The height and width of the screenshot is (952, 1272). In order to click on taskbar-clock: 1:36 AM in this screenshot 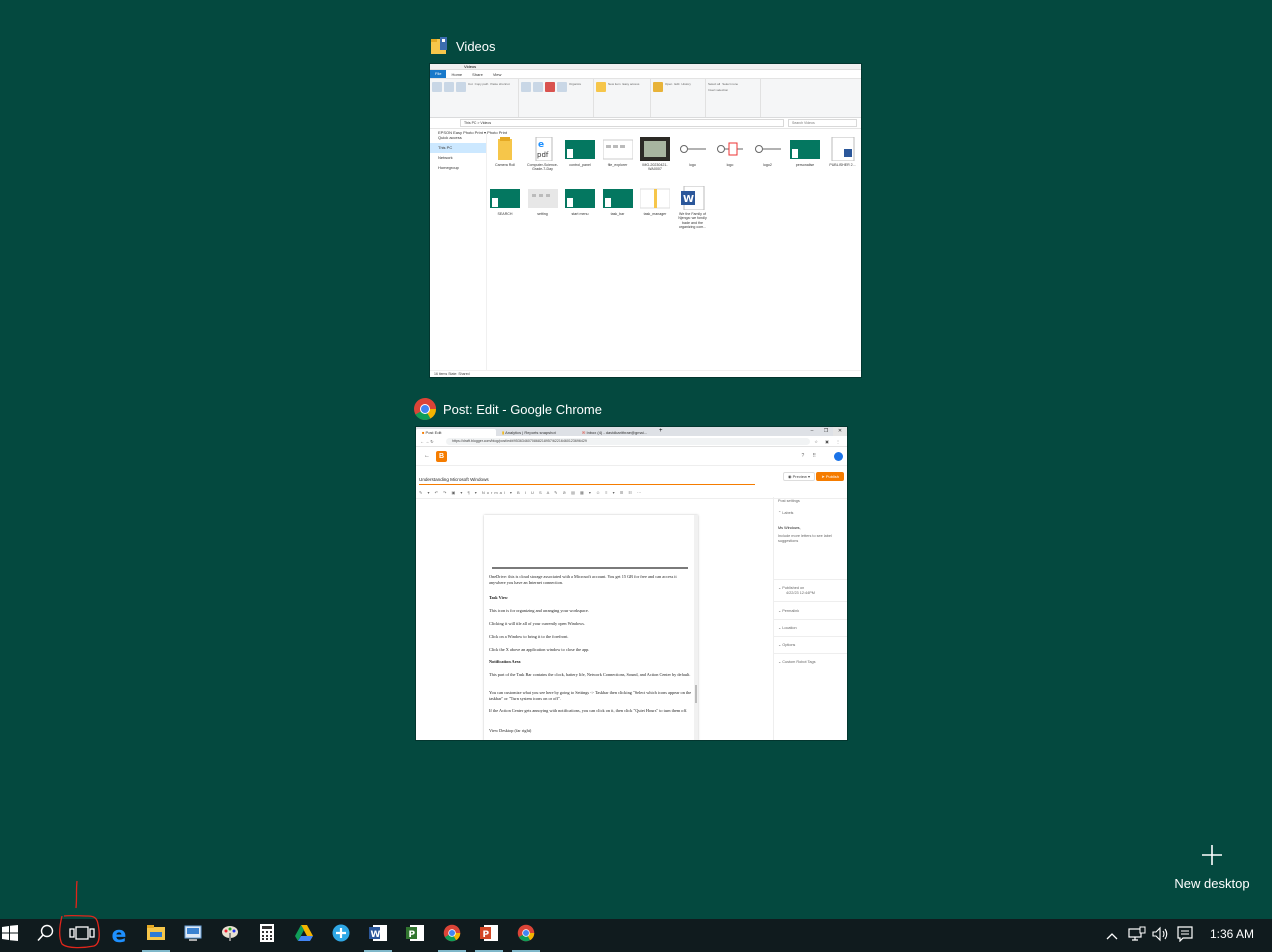, I will do `click(1232, 935)`.